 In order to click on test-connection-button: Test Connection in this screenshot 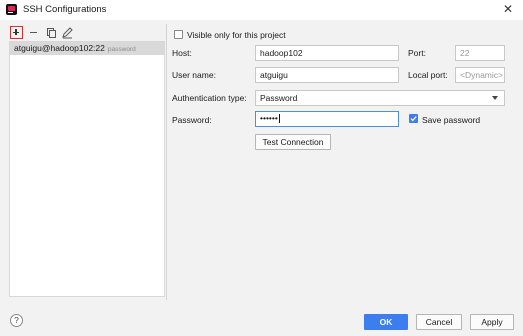, I will do `click(293, 142)`.